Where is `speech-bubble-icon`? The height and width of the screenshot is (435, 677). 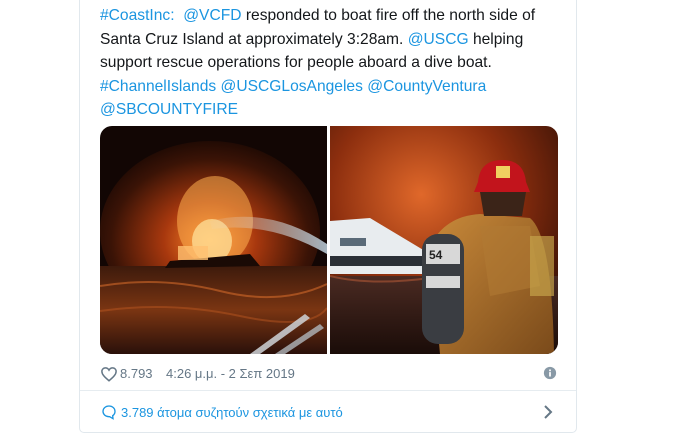 speech-bubble-icon is located at coordinates (109, 412).